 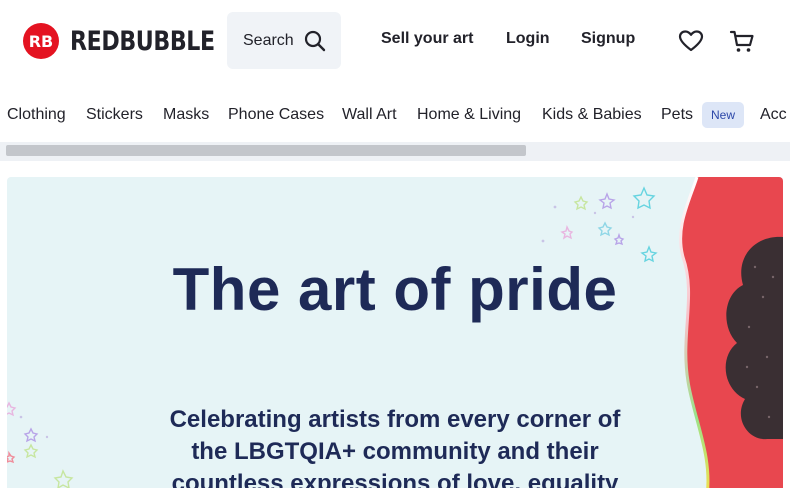 What do you see at coordinates (677, 115) in the screenshot?
I see `category-pets: Pets` at bounding box center [677, 115].